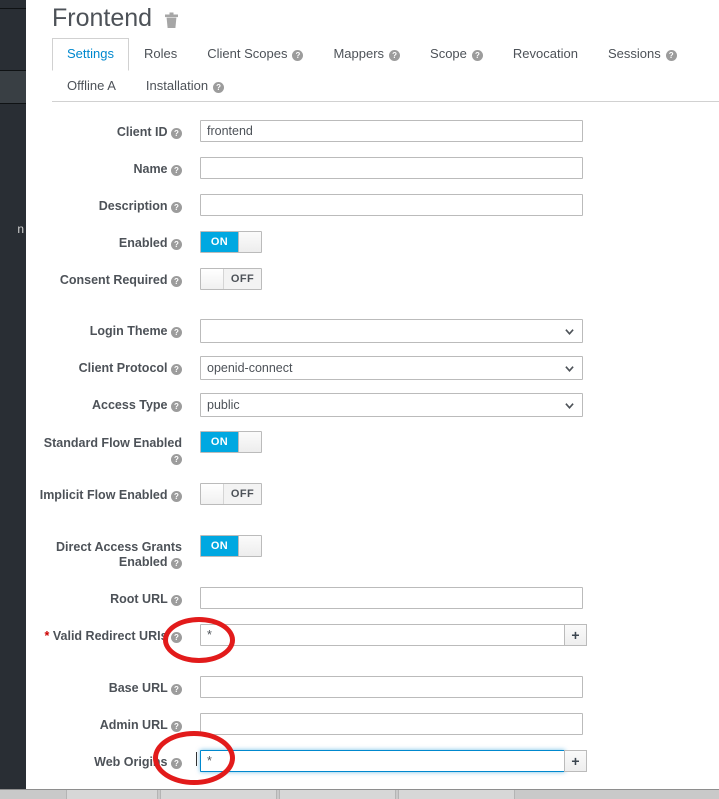  Describe the element at coordinates (634, 53) in the screenshot. I see `tab-label: Sessions` at that location.